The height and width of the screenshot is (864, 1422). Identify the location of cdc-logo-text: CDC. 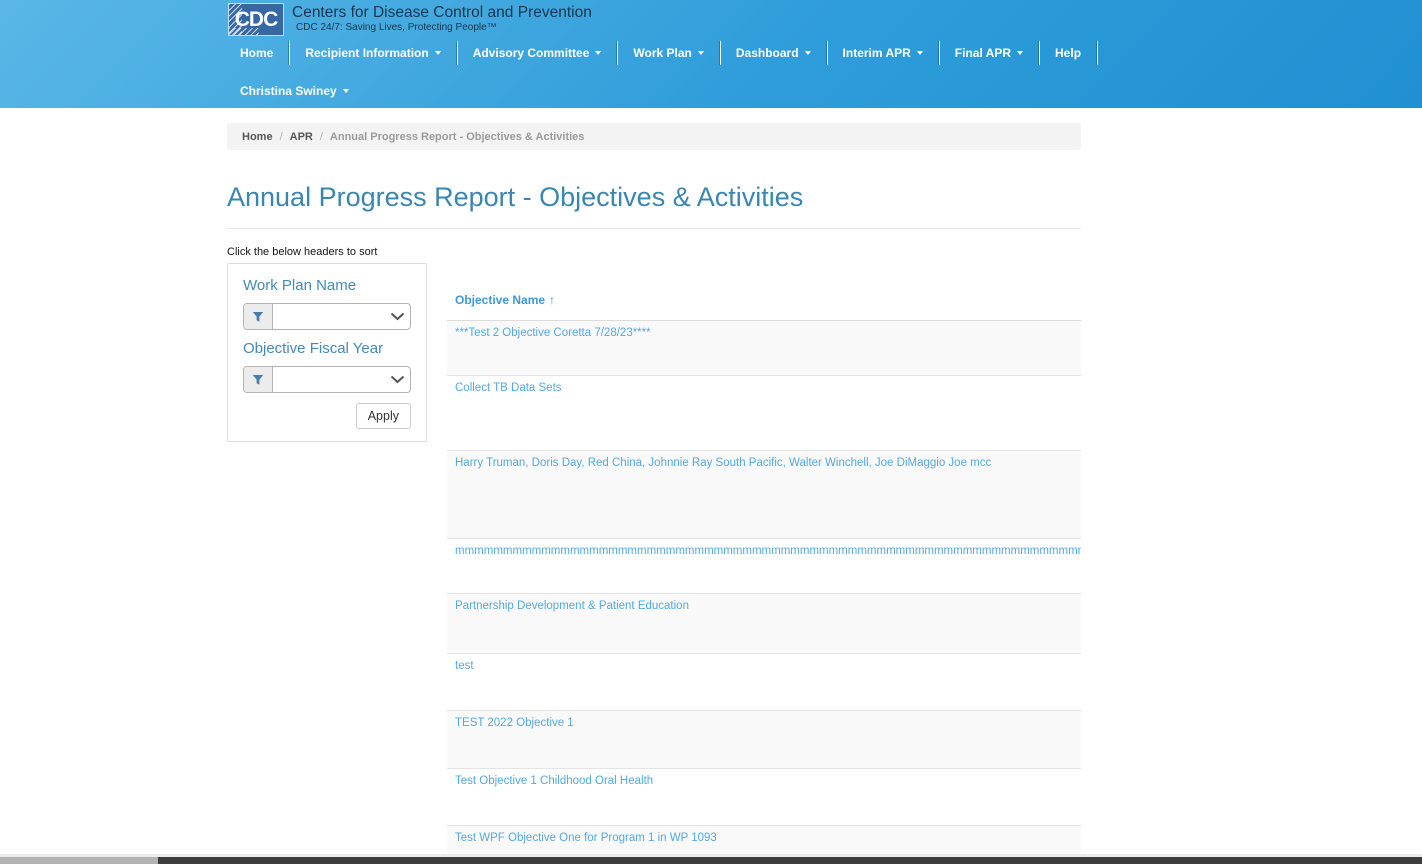
(256, 19).